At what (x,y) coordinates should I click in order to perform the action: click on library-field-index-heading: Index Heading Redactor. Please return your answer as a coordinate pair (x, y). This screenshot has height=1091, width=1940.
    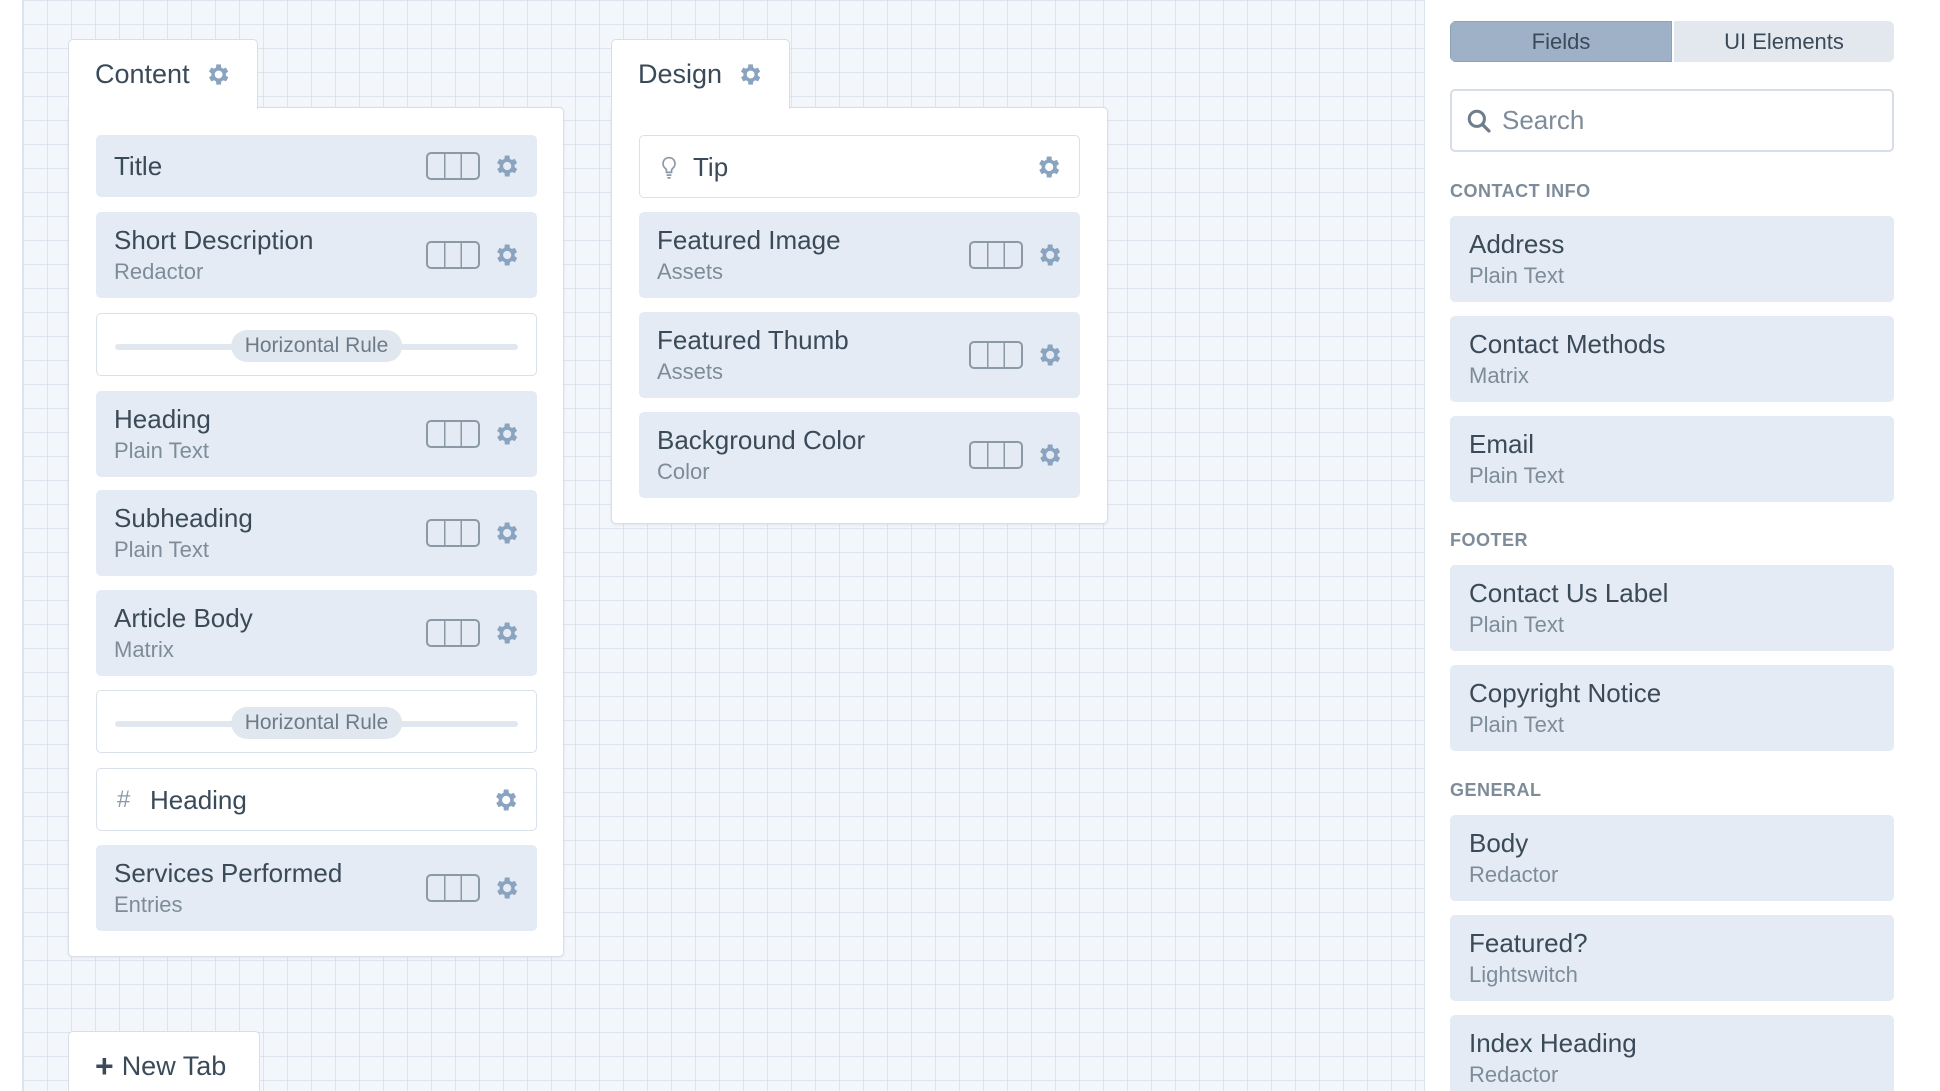
    Looking at the image, I should click on (1672, 1053).